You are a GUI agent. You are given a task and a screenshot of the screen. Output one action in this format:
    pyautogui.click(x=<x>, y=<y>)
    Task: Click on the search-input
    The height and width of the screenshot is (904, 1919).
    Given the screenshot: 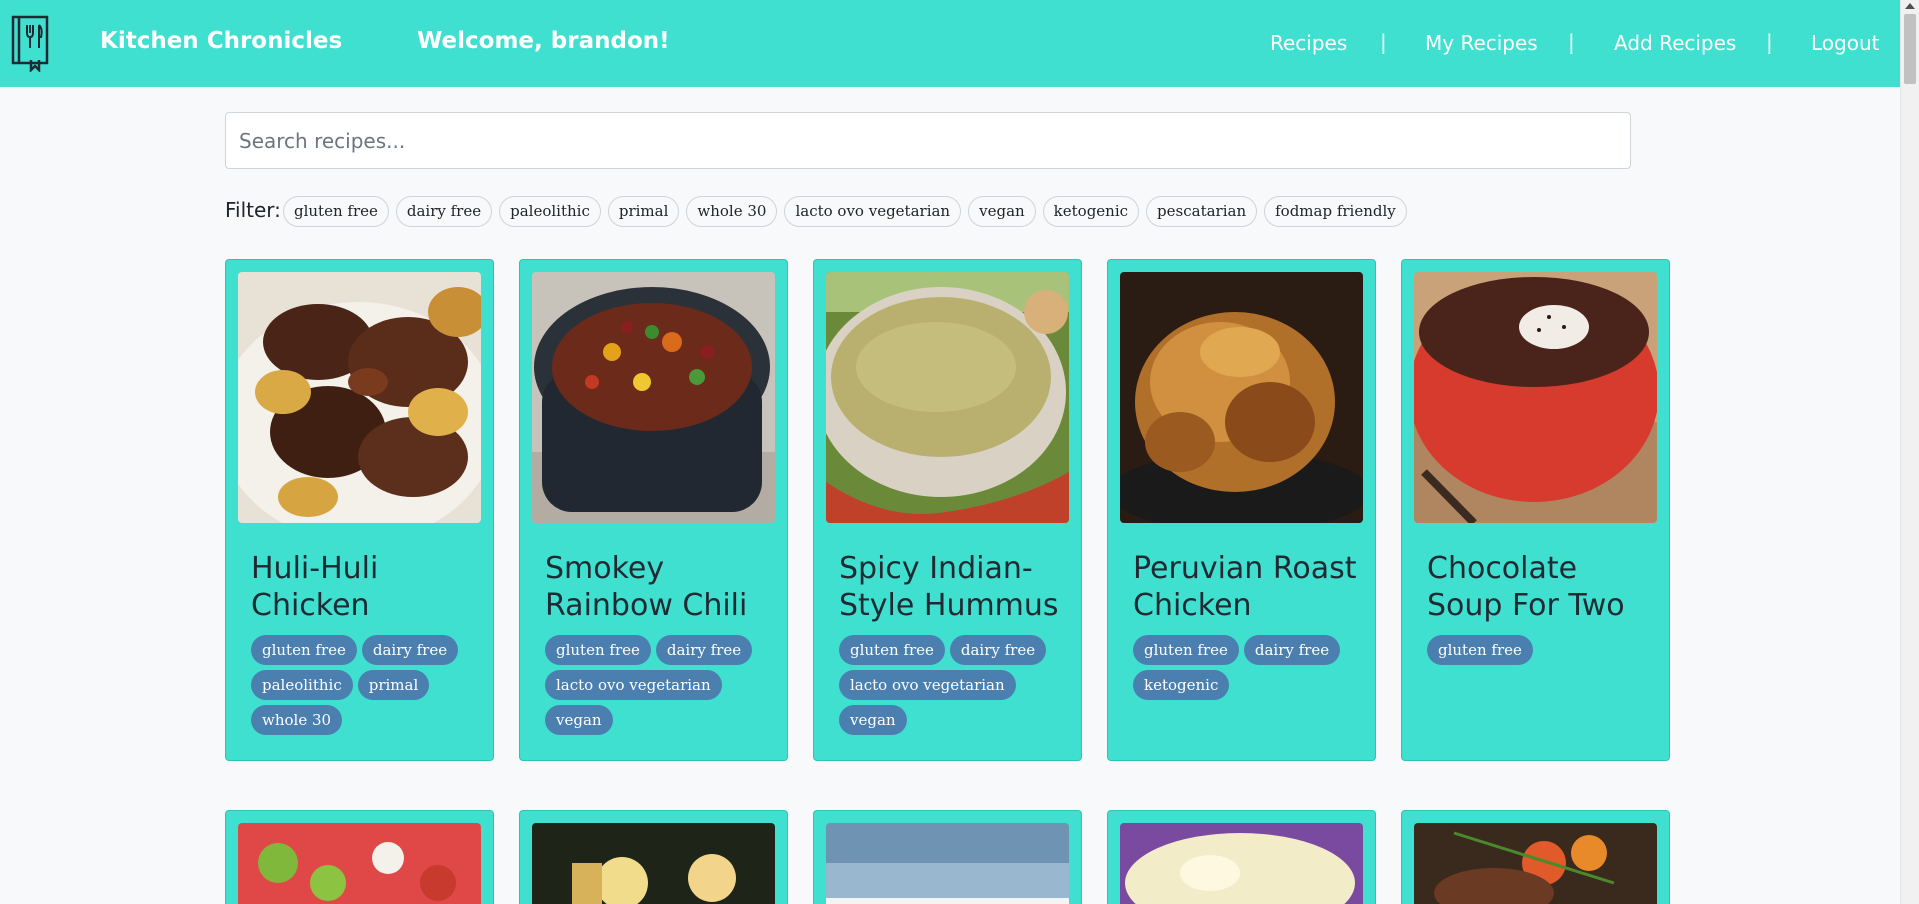 What is the action you would take?
    pyautogui.click(x=928, y=140)
    